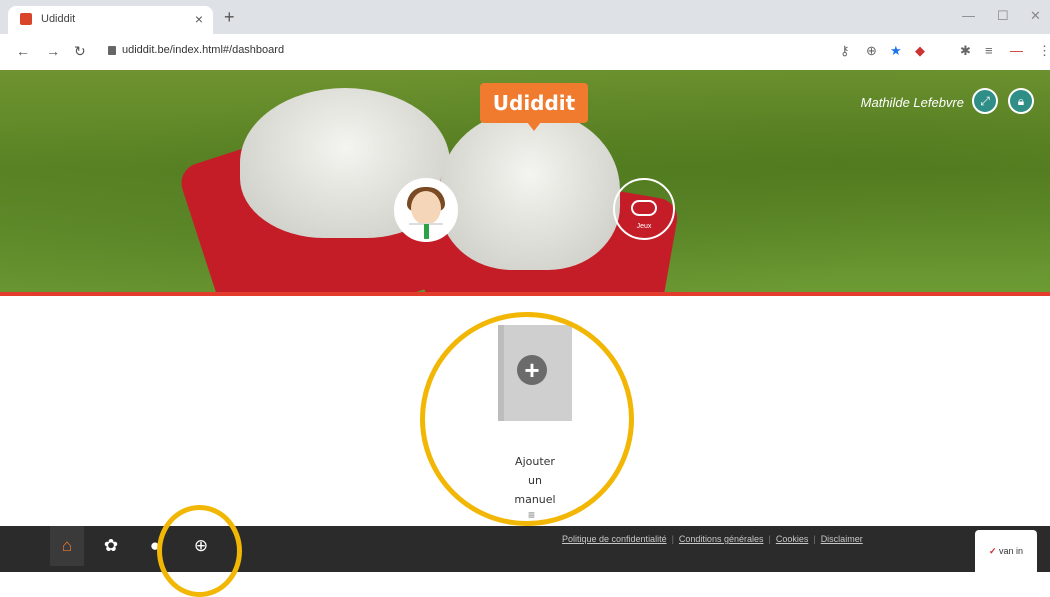 This screenshot has height=597, width=1050. Describe the element at coordinates (534, 103) in the screenshot. I see `udiddit-logo: Udiddit` at that location.